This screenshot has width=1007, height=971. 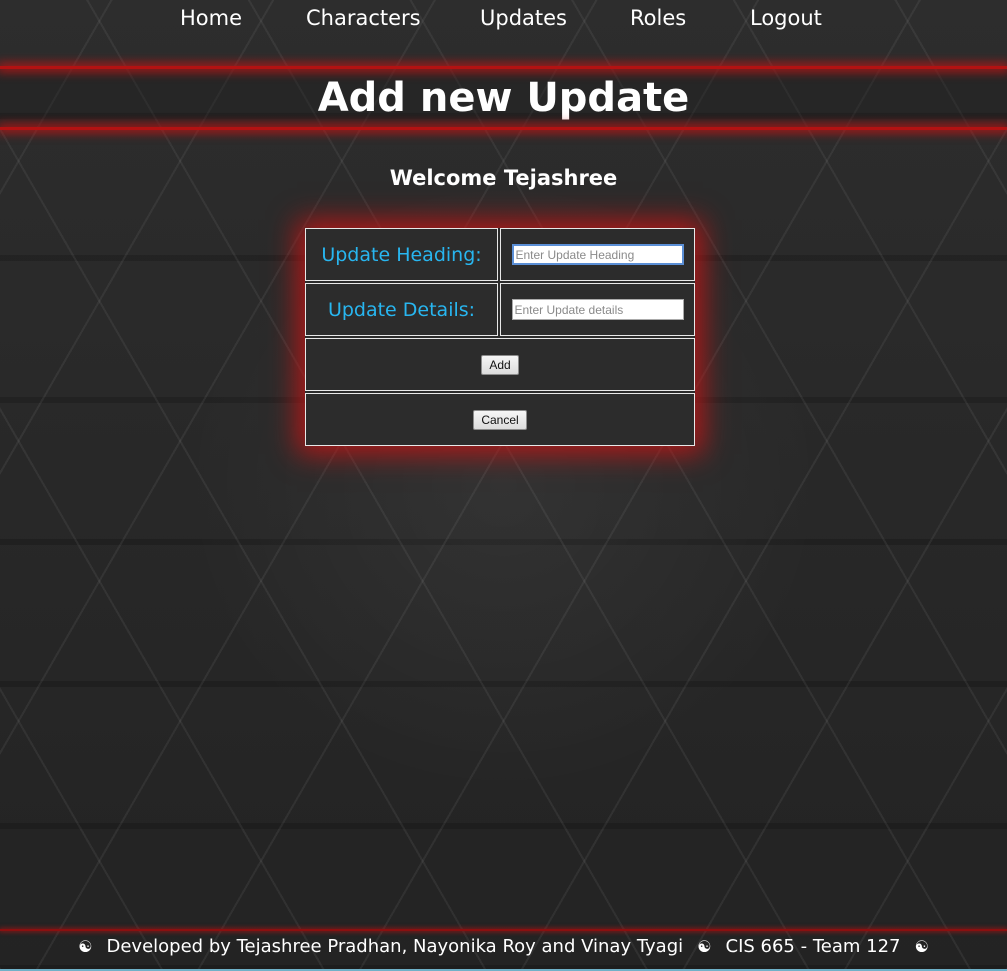 I want to click on title-divider-bottom, so click(x=503, y=128).